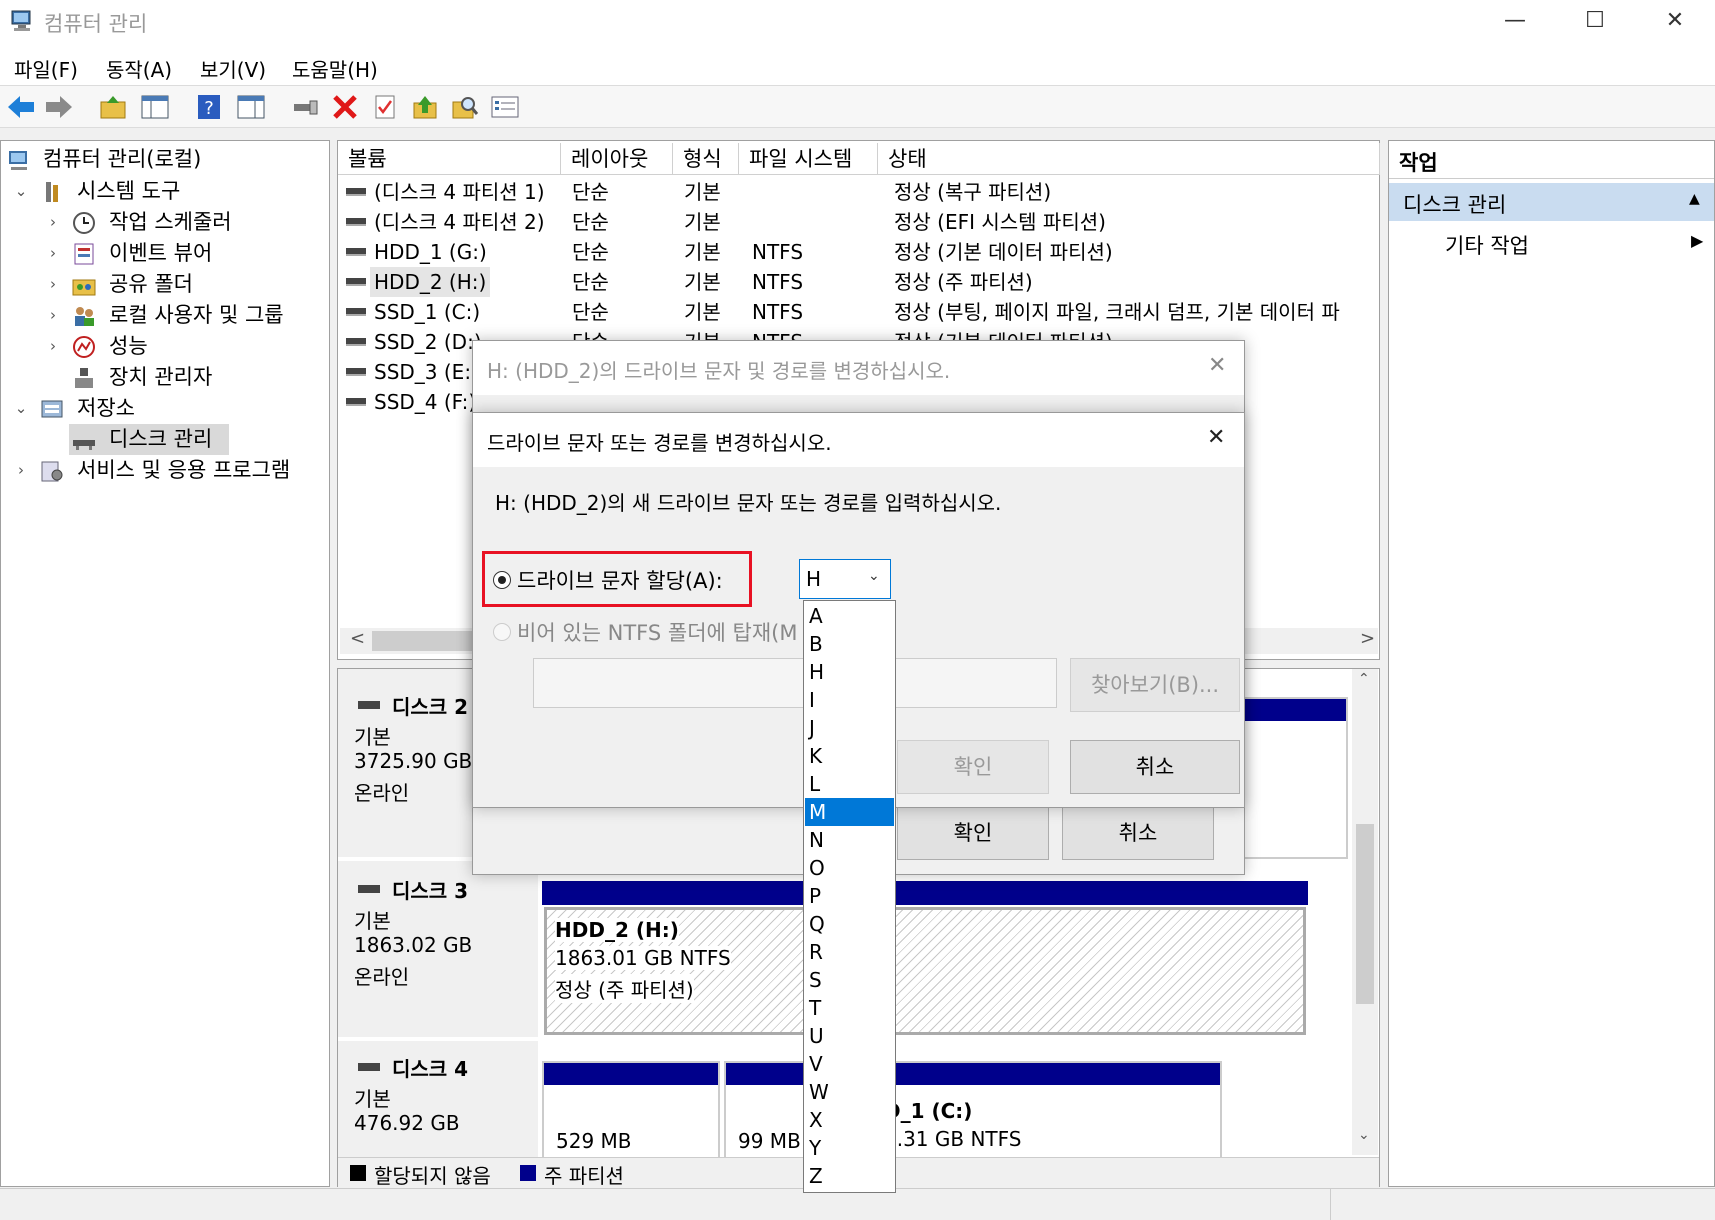 The height and width of the screenshot is (1220, 1715). Describe the element at coordinates (305, 107) in the screenshot. I see `connect-icon` at that location.